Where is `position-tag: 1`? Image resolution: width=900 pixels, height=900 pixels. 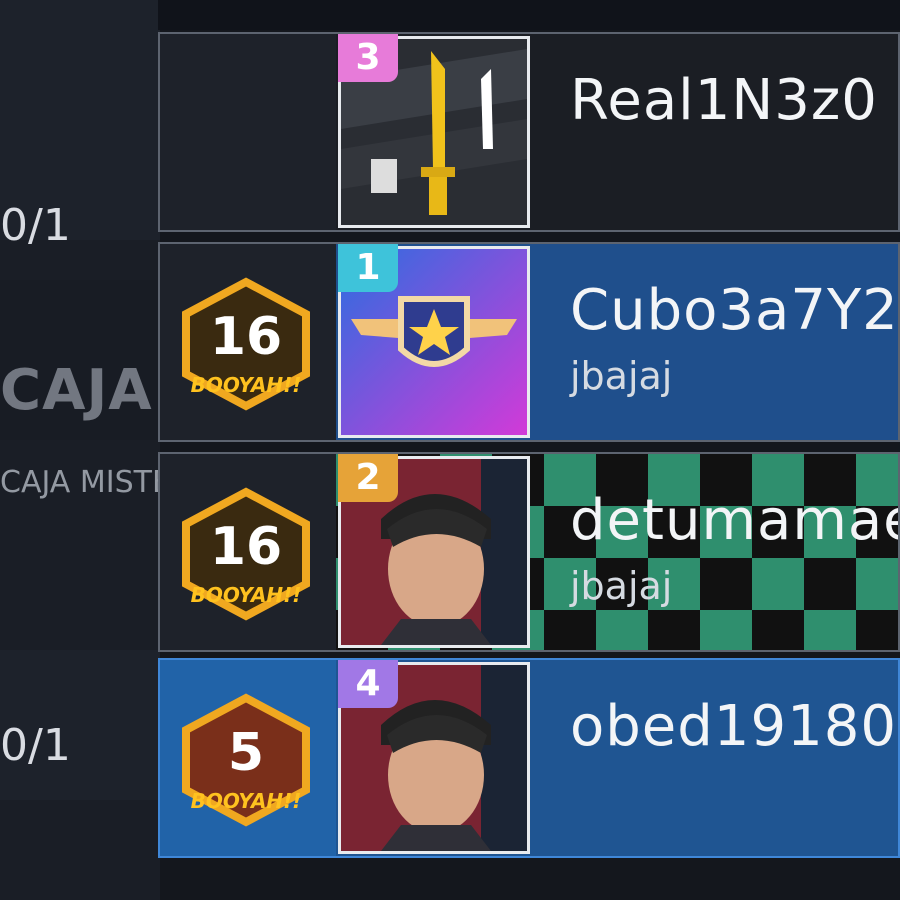 position-tag: 1 is located at coordinates (368, 268).